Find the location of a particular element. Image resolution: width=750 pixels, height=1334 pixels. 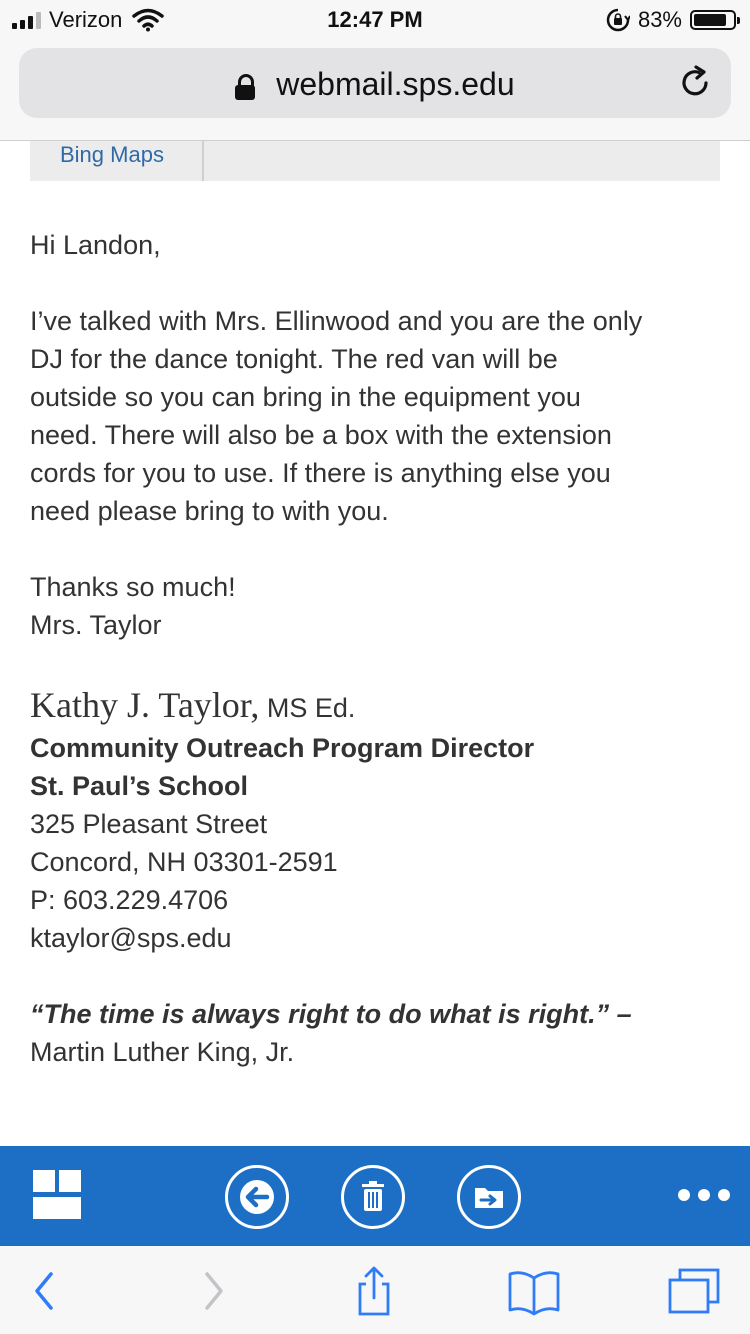

status-right: 83% is located at coordinates (673, 20).